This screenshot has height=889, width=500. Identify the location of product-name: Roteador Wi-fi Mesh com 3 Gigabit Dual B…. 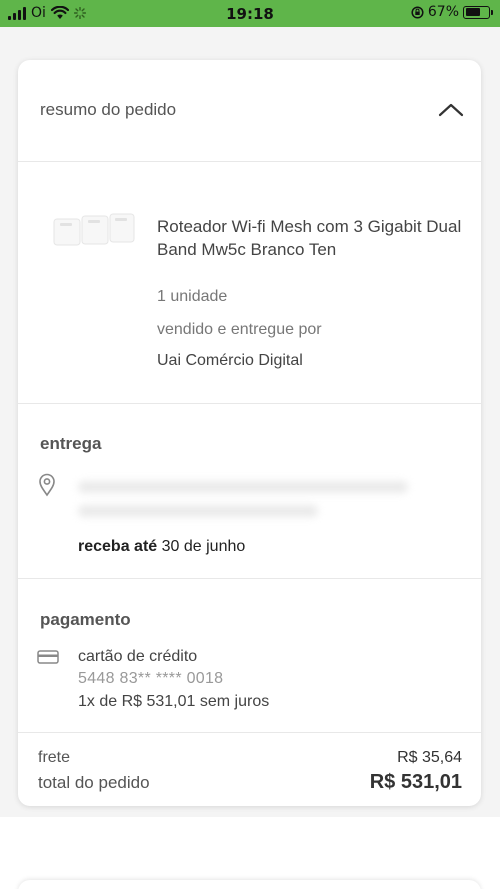
(314, 238).